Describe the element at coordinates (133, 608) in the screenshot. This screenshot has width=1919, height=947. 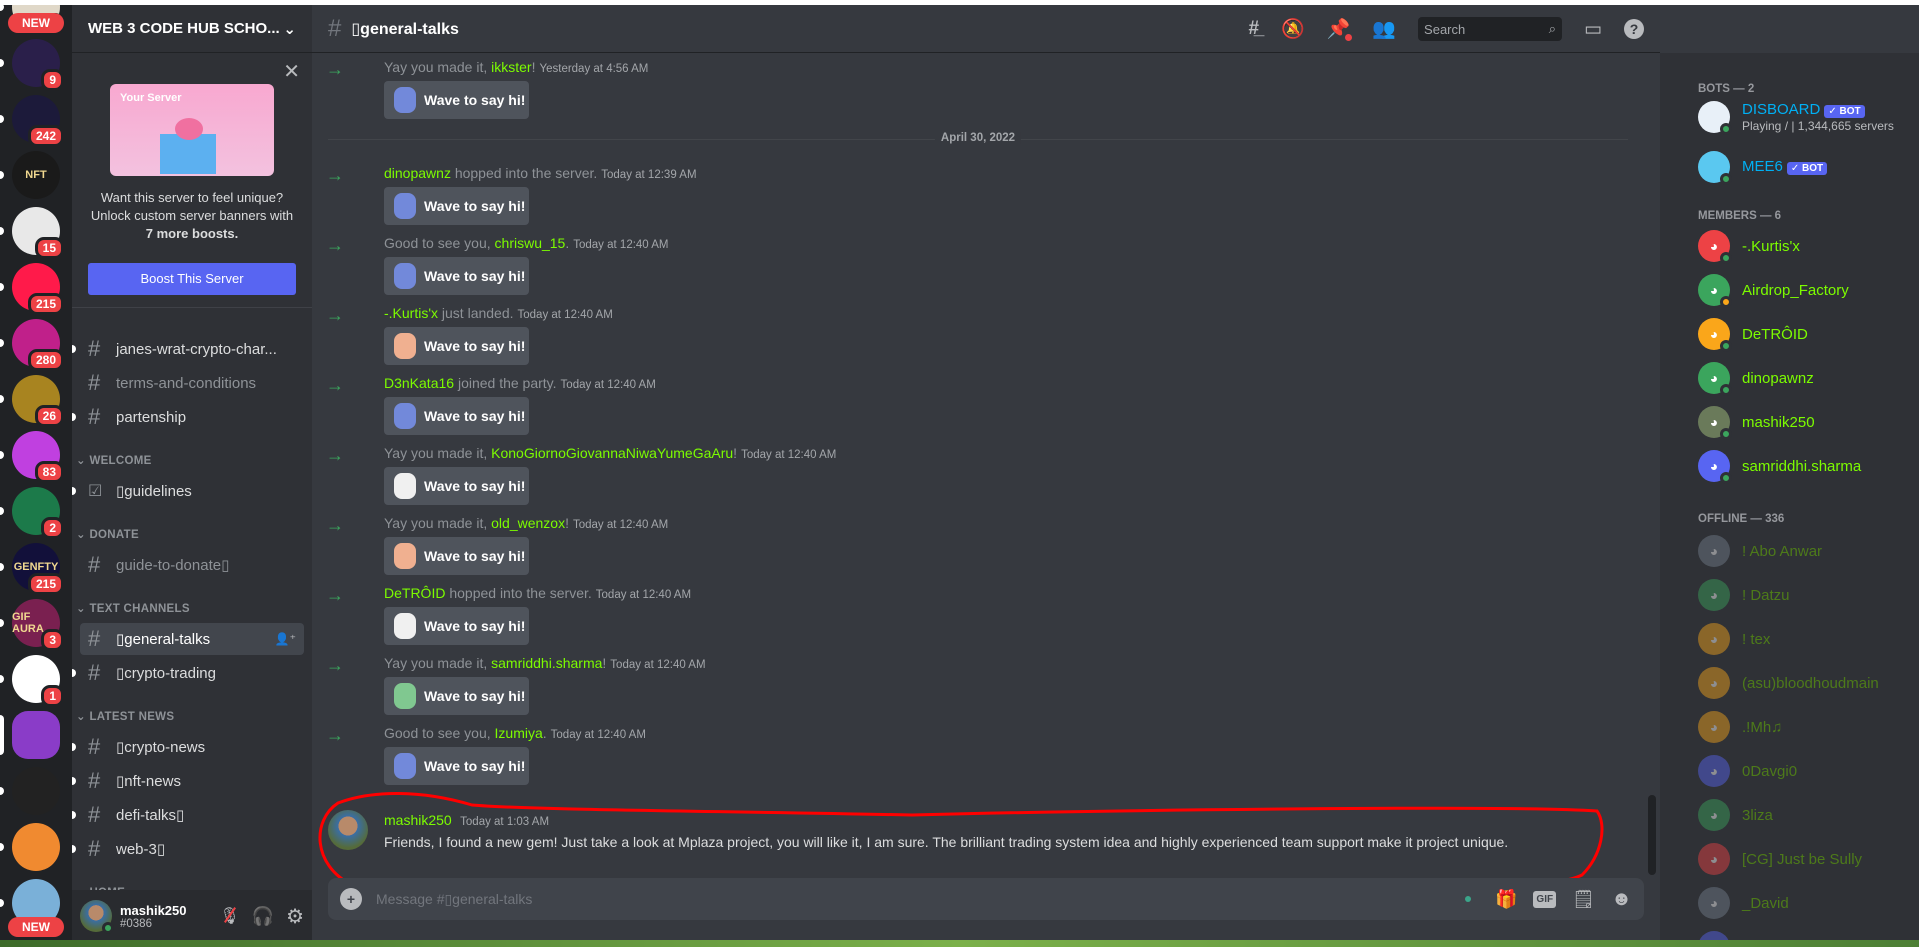
I see `category-text-channels: ⌄ TEXT CHANNELS` at that location.